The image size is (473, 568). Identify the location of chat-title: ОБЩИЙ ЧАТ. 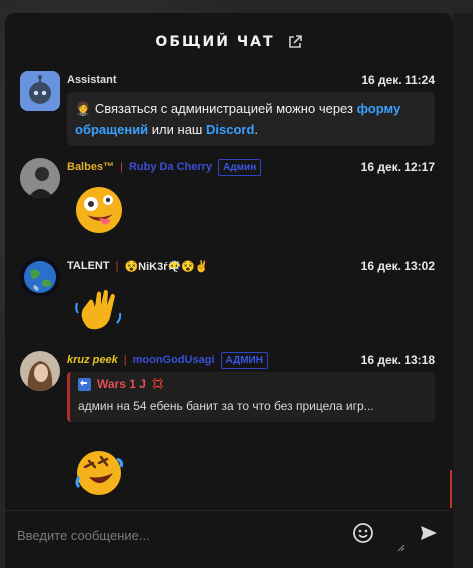
(215, 42).